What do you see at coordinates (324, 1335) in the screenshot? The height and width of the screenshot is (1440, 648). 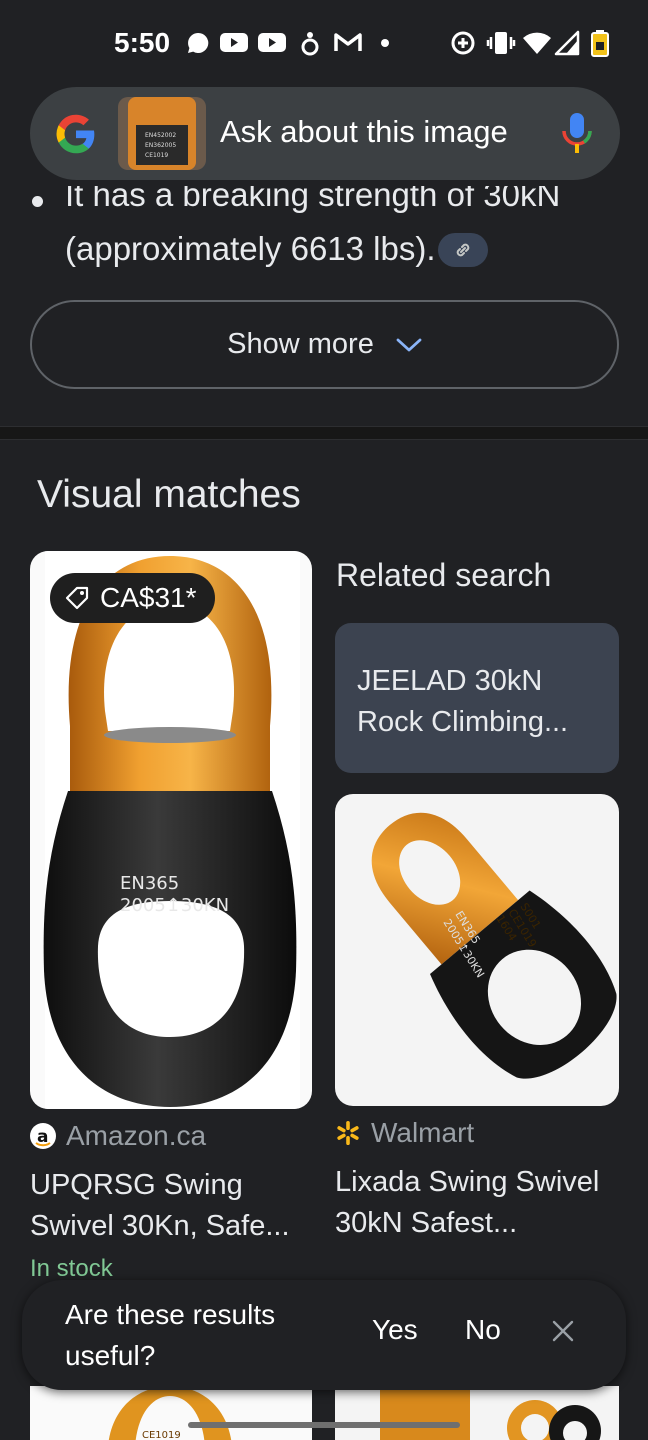 I see `feedback-snackbar: Are these results useful? Yes No` at bounding box center [324, 1335].